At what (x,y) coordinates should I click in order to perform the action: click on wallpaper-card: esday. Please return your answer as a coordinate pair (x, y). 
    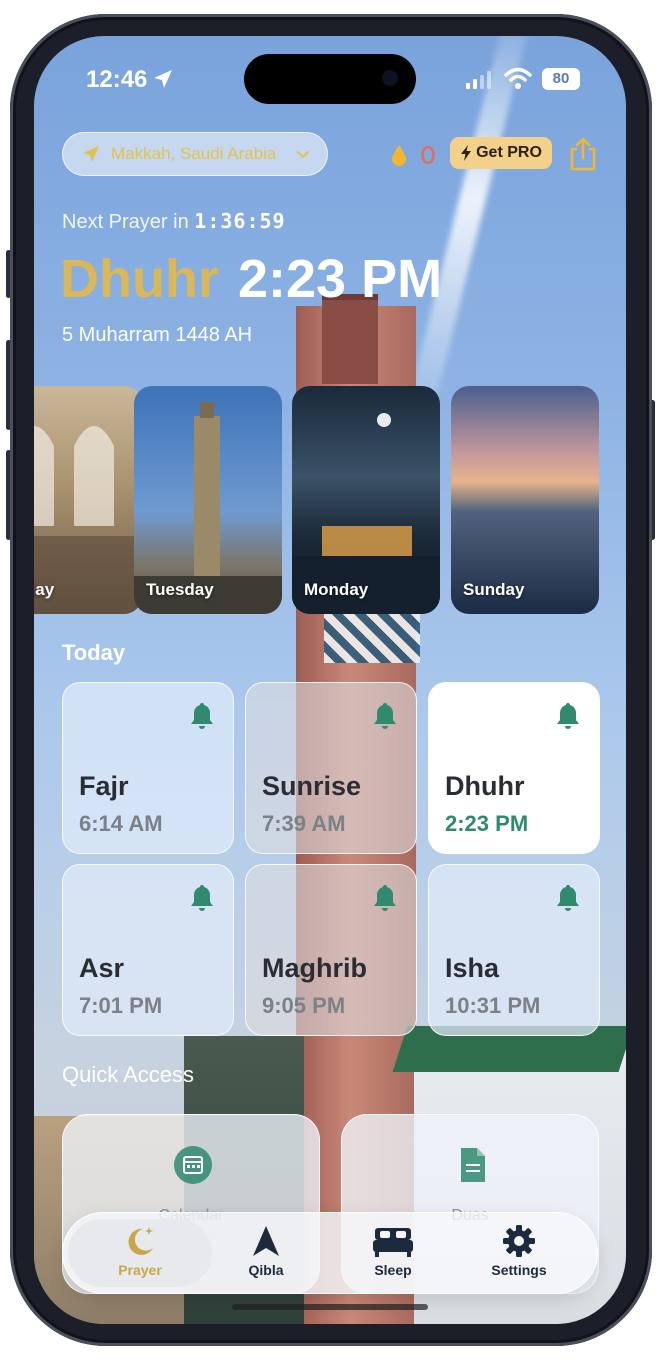
    Looking at the image, I should click on (88, 500).